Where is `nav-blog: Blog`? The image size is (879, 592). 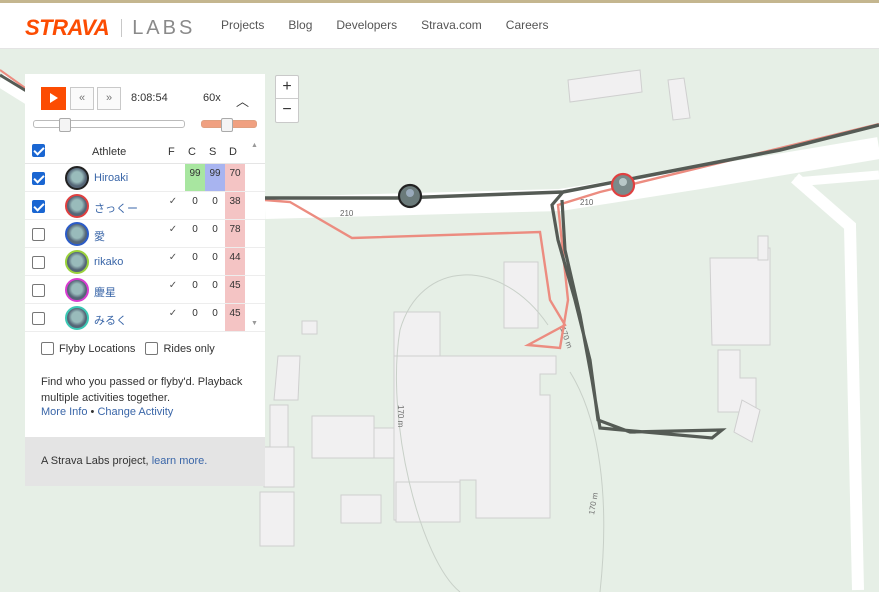
nav-blog: Blog is located at coordinates (300, 25).